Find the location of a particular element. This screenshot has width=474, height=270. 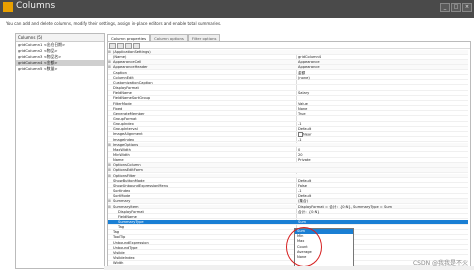

property-row: MinWidth 20 is located at coordinates (288, 155).